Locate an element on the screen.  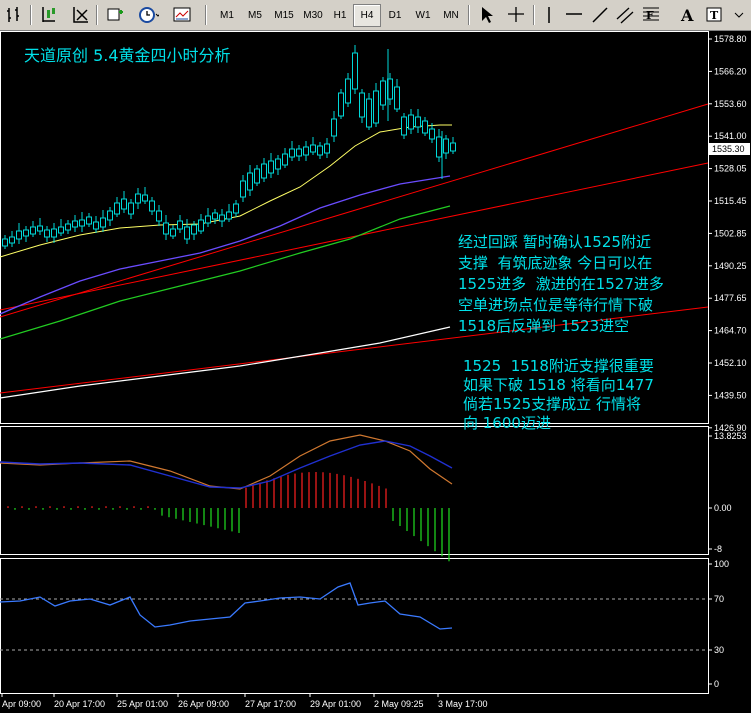
vertical-line-icon is located at coordinates (549, 14).